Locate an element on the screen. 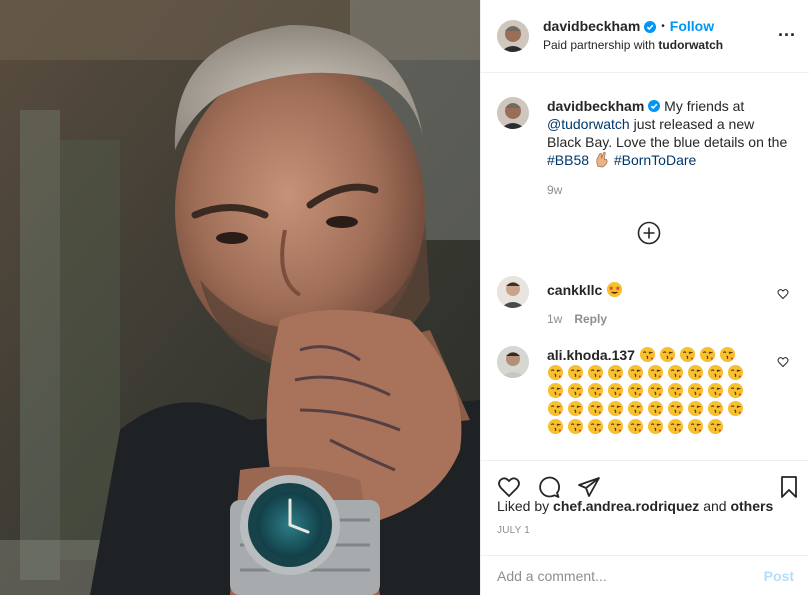  share-paper-plane-icon is located at coordinates (589, 487).